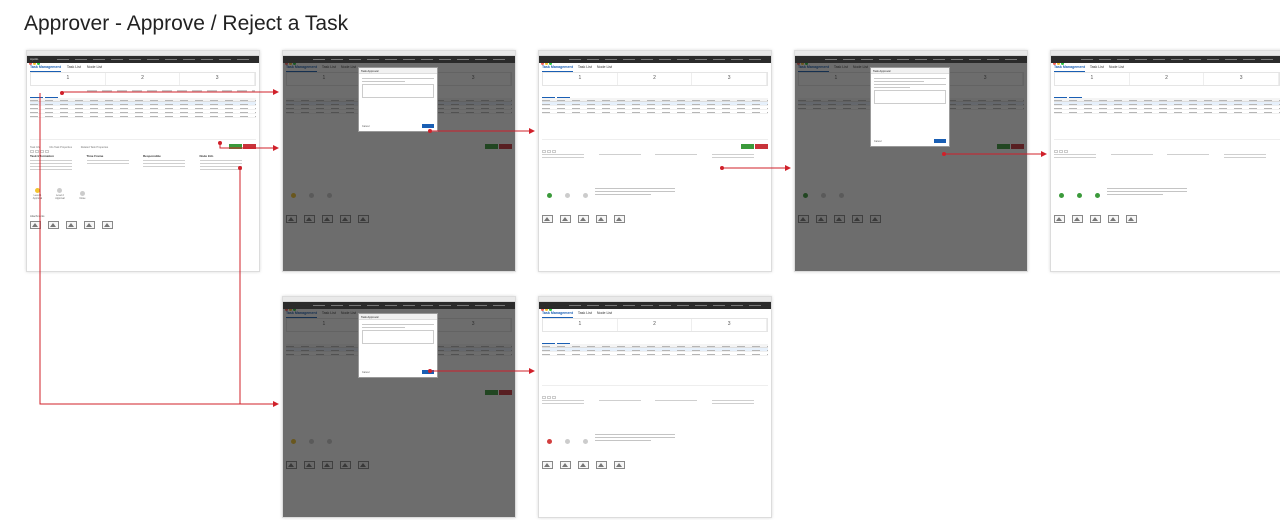 This screenshot has height=520, width=1280. What do you see at coordinates (143, 67) in the screenshot?
I see `tabs: Task Management Task List Node List` at bounding box center [143, 67].